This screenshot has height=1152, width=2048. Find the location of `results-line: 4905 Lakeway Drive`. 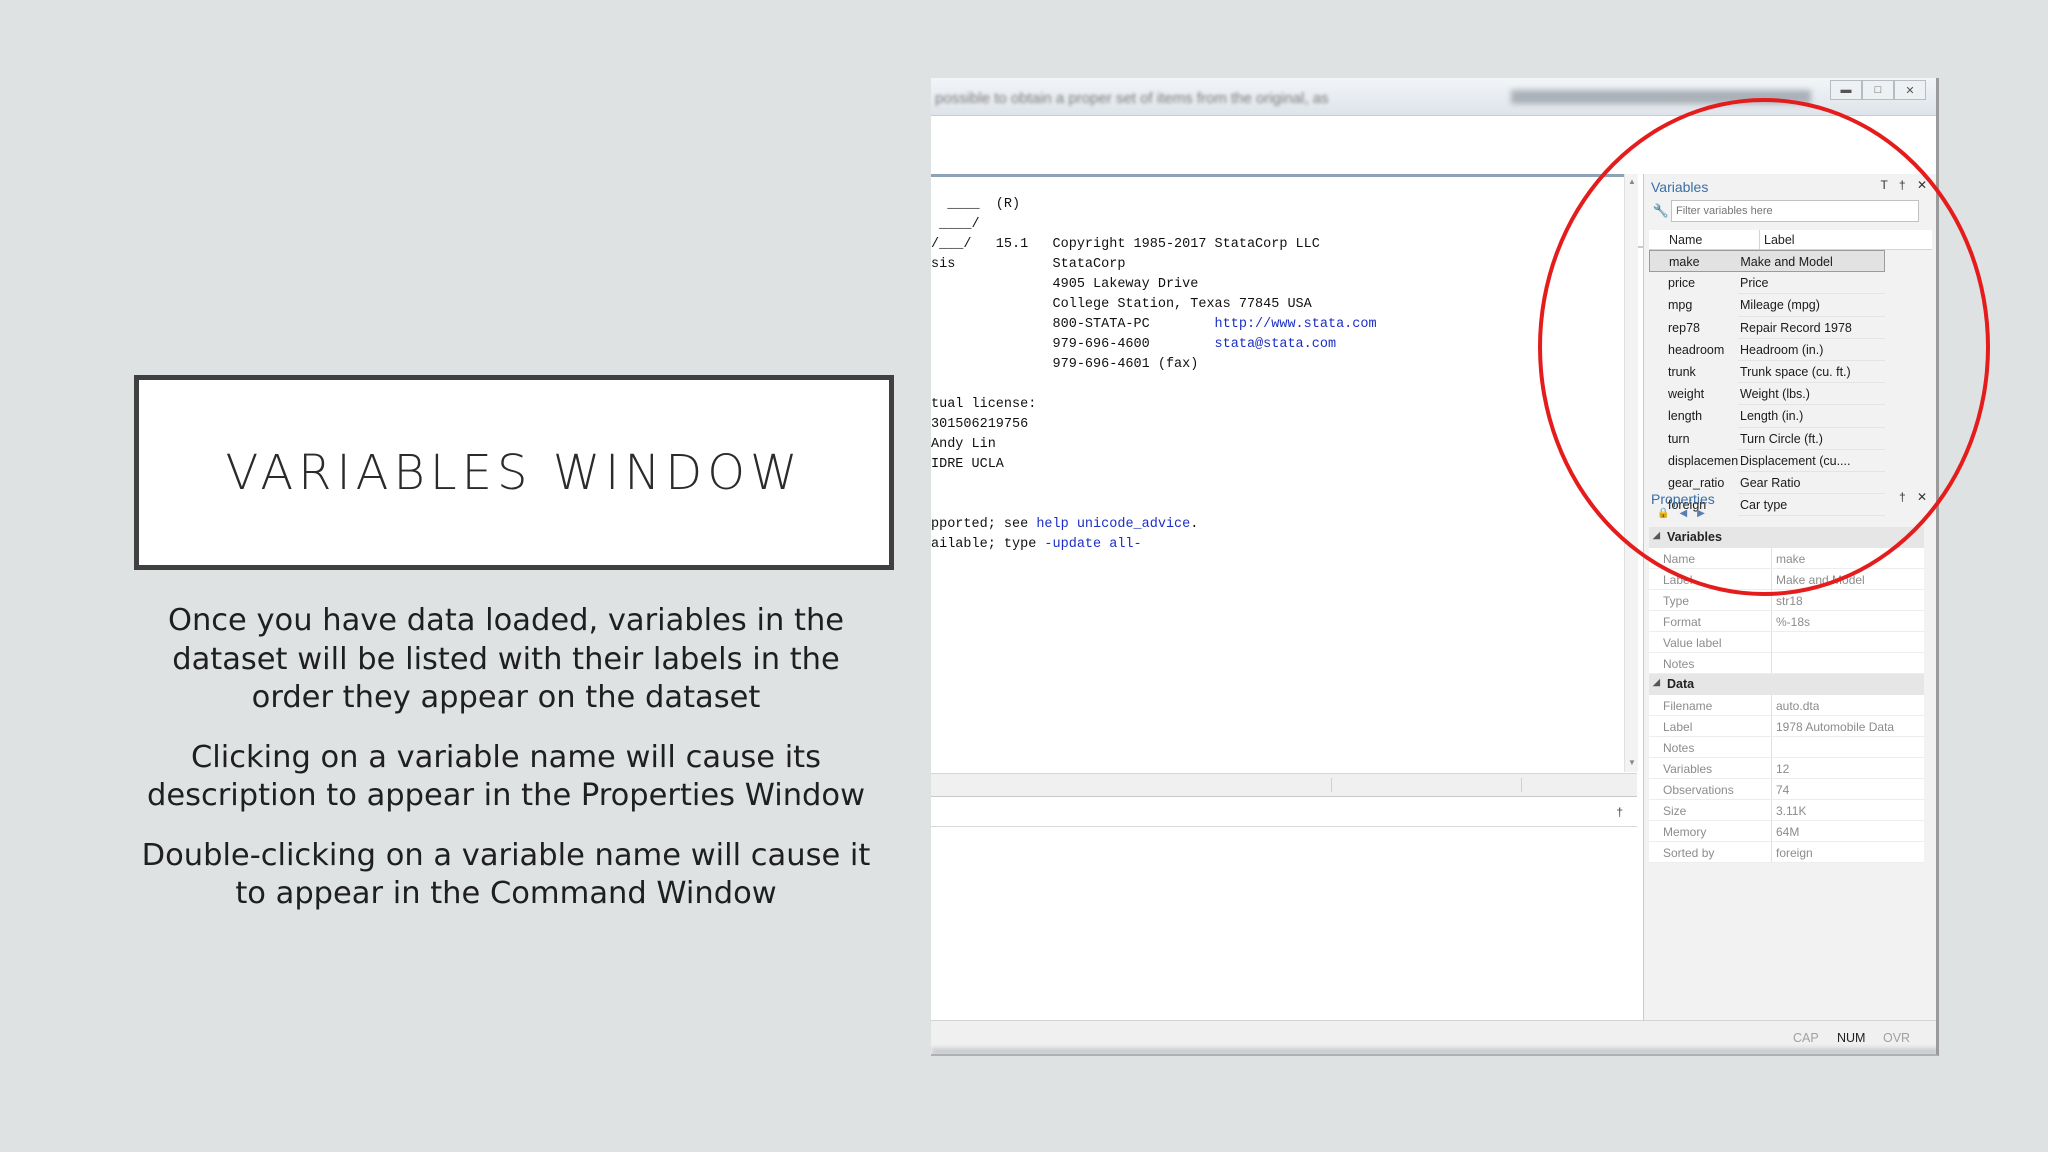

results-line: 4905 Lakeway Drive is located at coordinates (1065, 284).